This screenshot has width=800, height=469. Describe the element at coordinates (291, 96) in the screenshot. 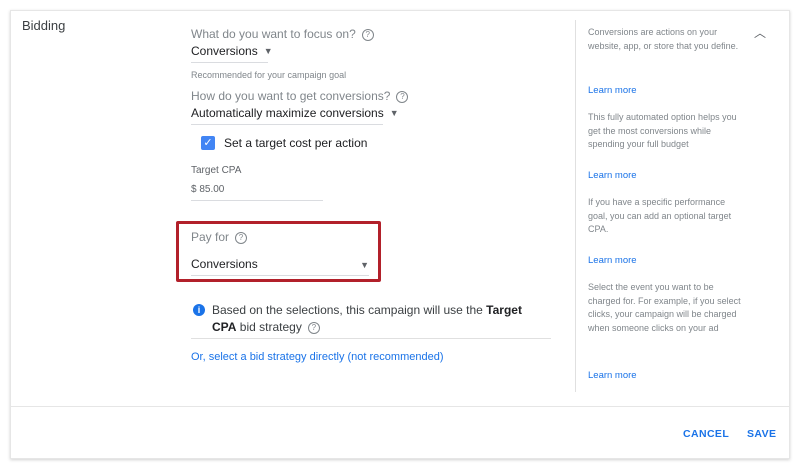

I see `conversions-question-text: How do you want to get conversions?` at that location.